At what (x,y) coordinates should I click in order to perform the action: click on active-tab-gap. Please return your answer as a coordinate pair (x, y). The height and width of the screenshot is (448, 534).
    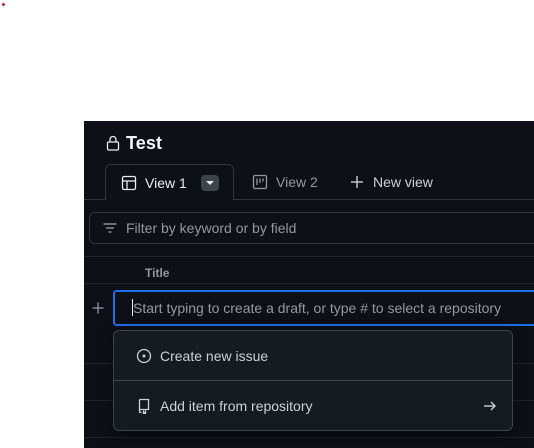
    Looking at the image, I should click on (169, 199).